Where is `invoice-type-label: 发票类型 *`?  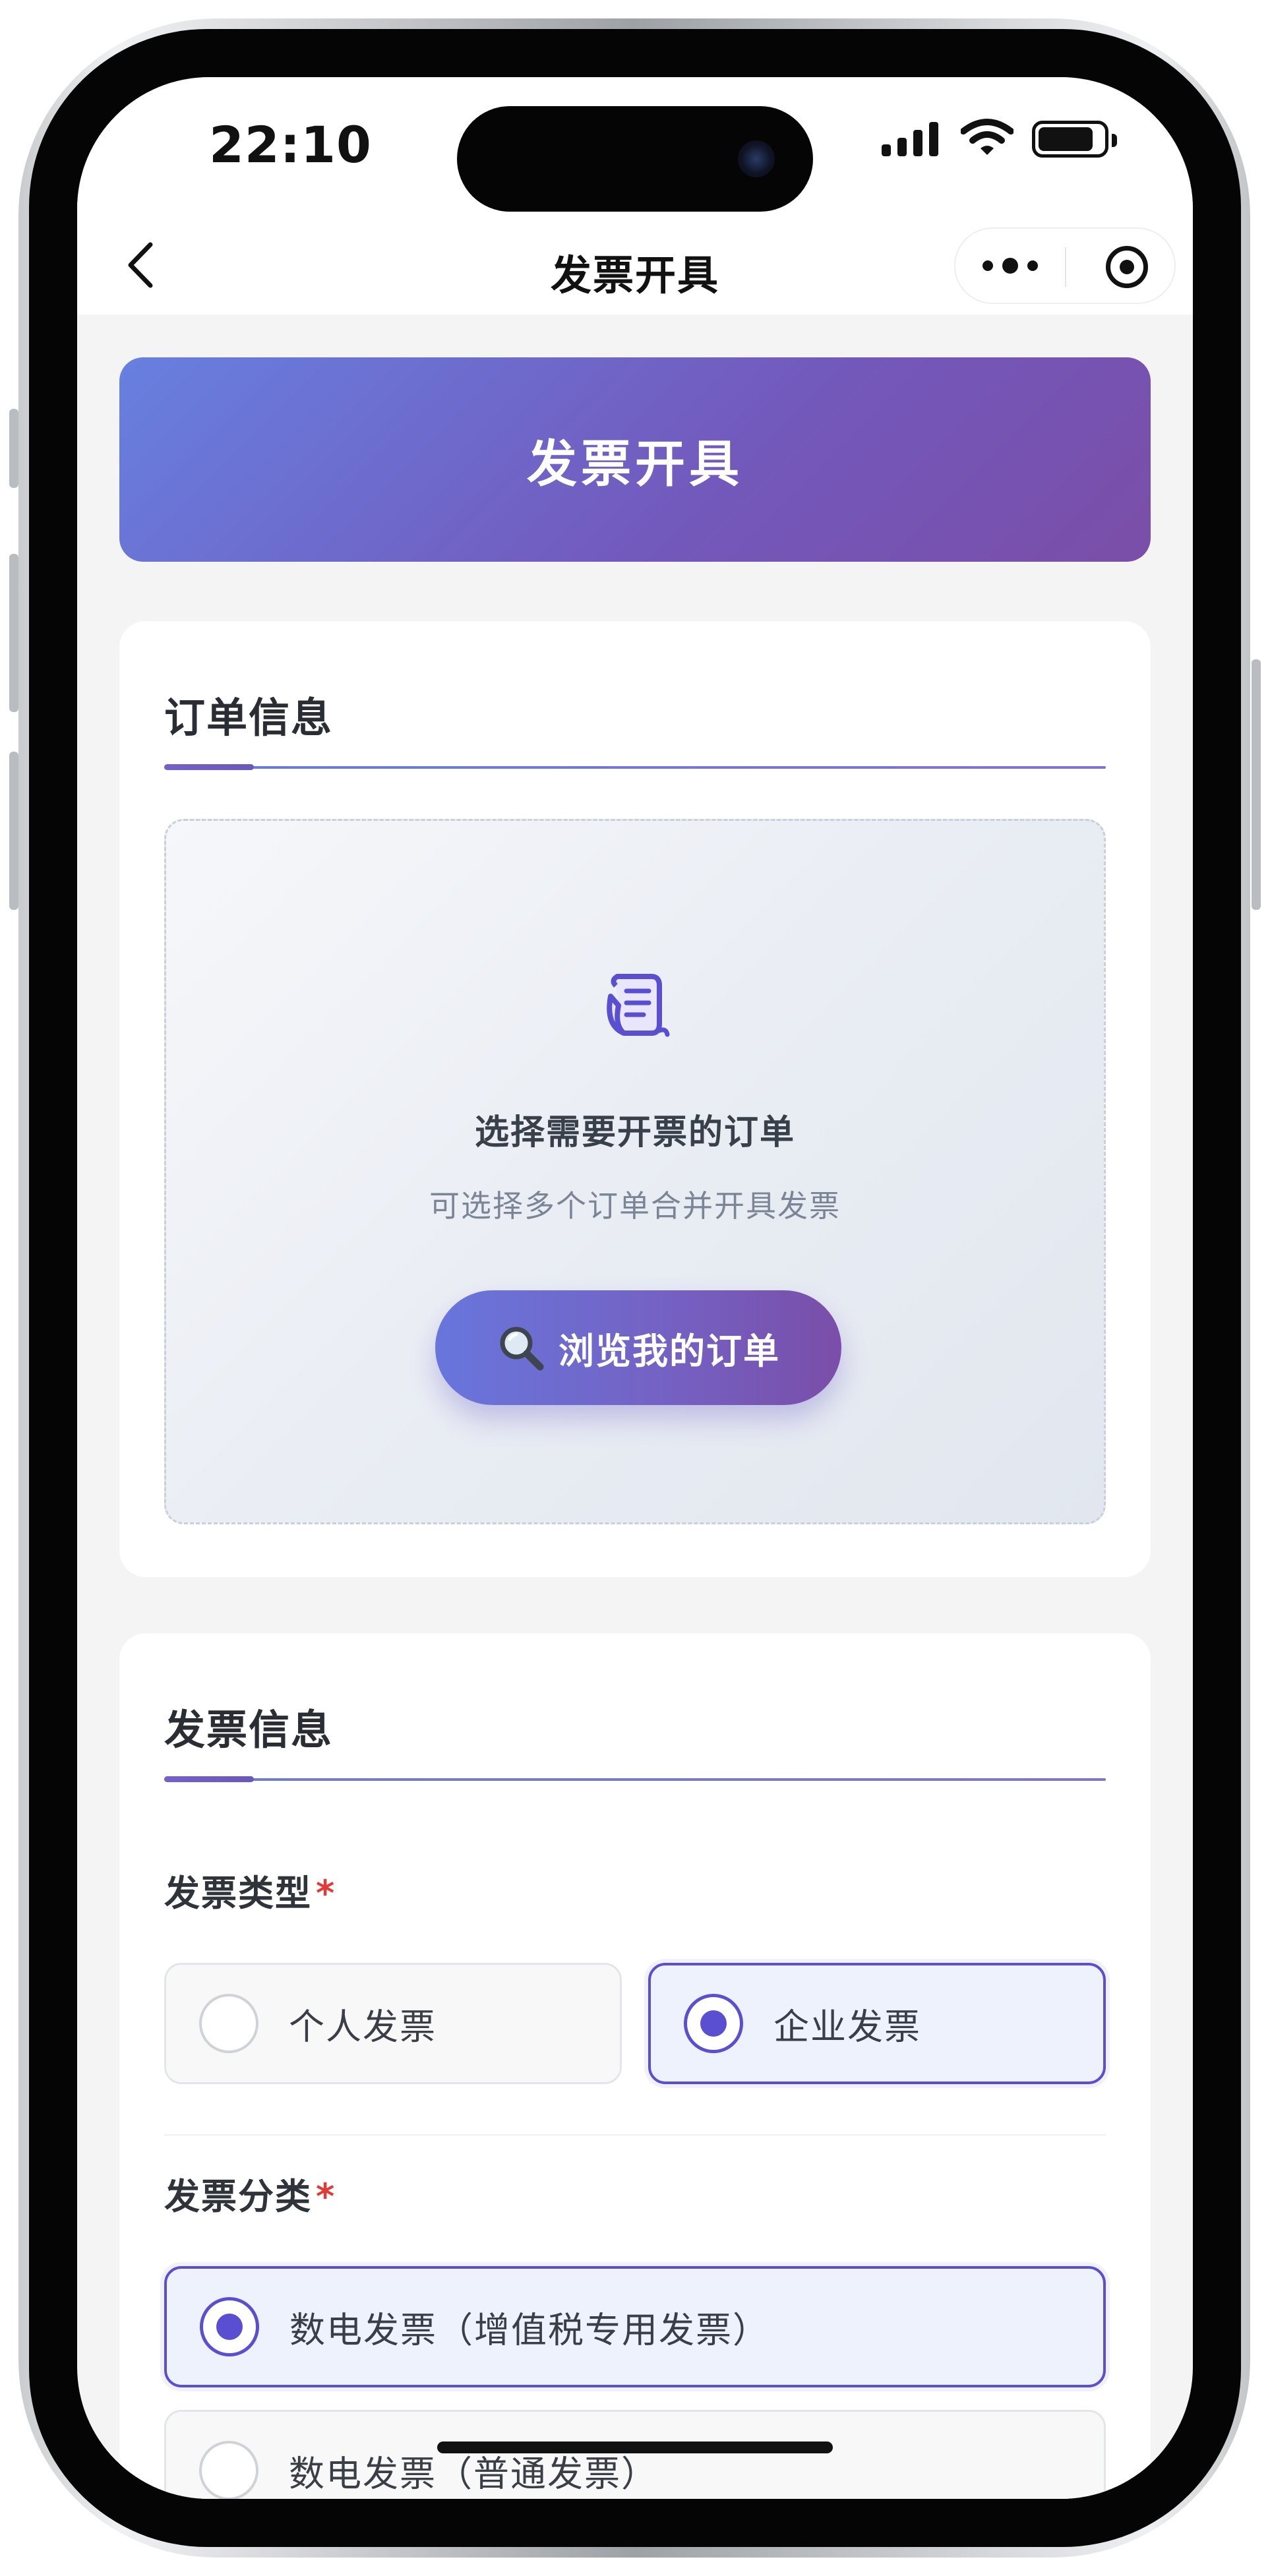 invoice-type-label: 发票类型 * is located at coordinates (250, 1890).